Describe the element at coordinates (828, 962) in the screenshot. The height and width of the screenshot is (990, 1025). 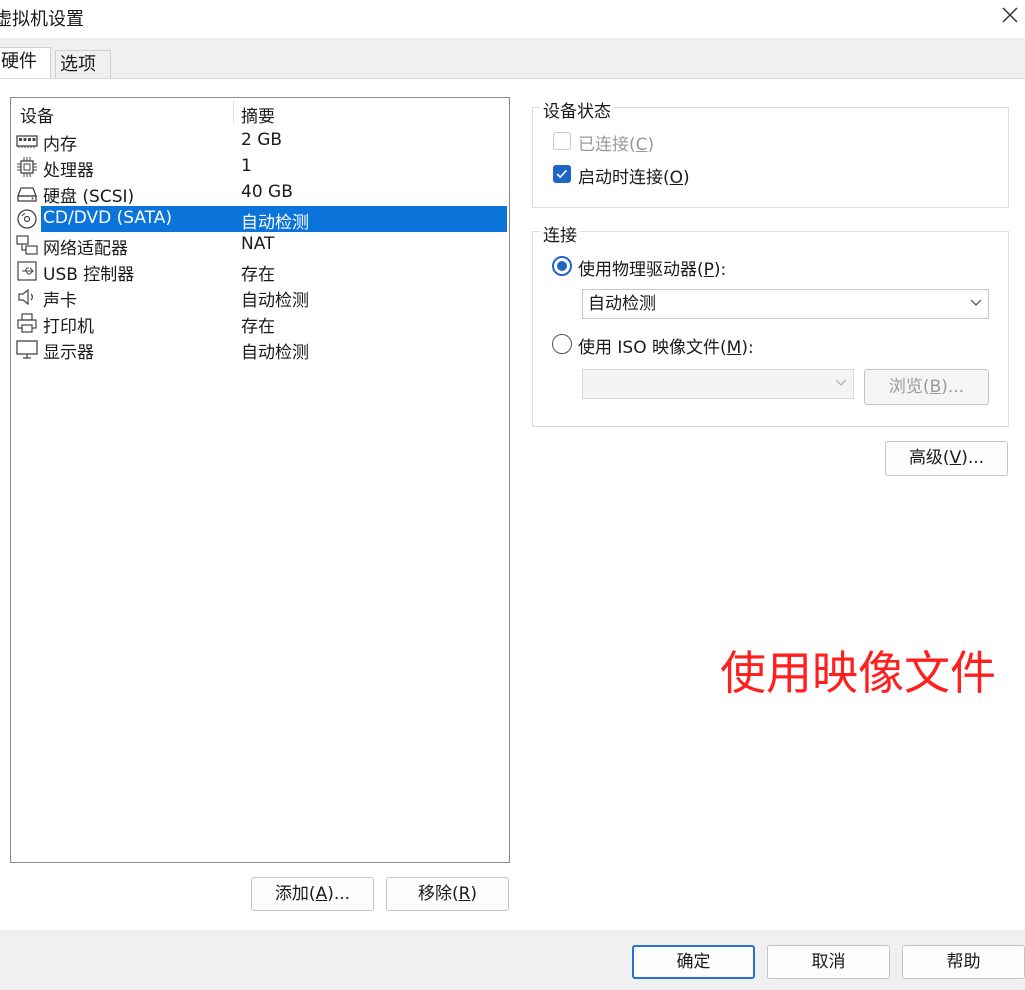
I see `cancel-button: 取消` at that location.